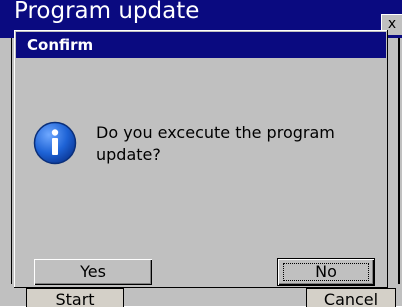 The image size is (402, 307). Describe the element at coordinates (55, 143) in the screenshot. I see `info-icon` at that location.